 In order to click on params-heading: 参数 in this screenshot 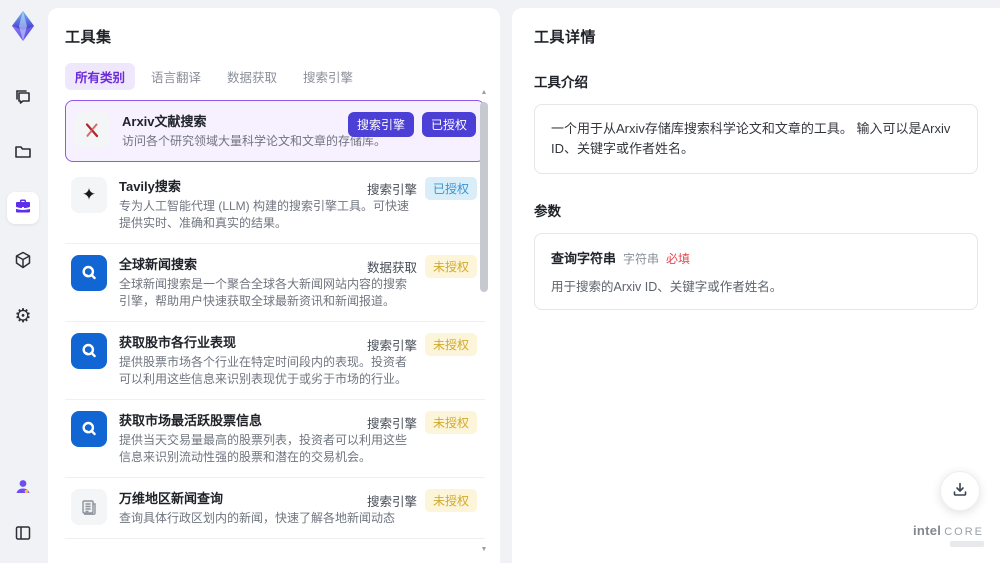, I will do `click(547, 211)`.